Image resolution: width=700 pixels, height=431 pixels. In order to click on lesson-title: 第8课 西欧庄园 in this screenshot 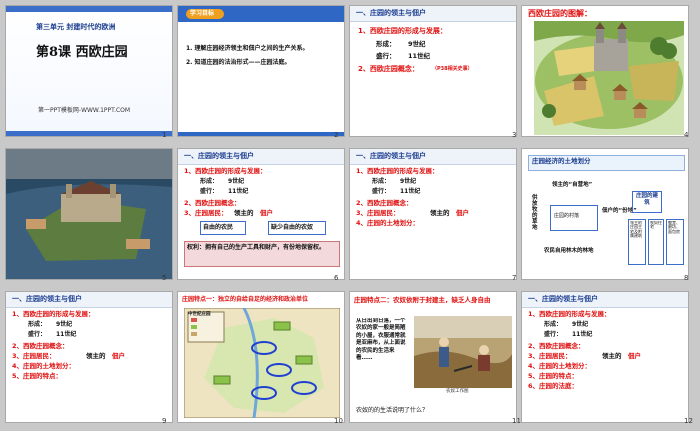, I will do `click(82, 52)`.